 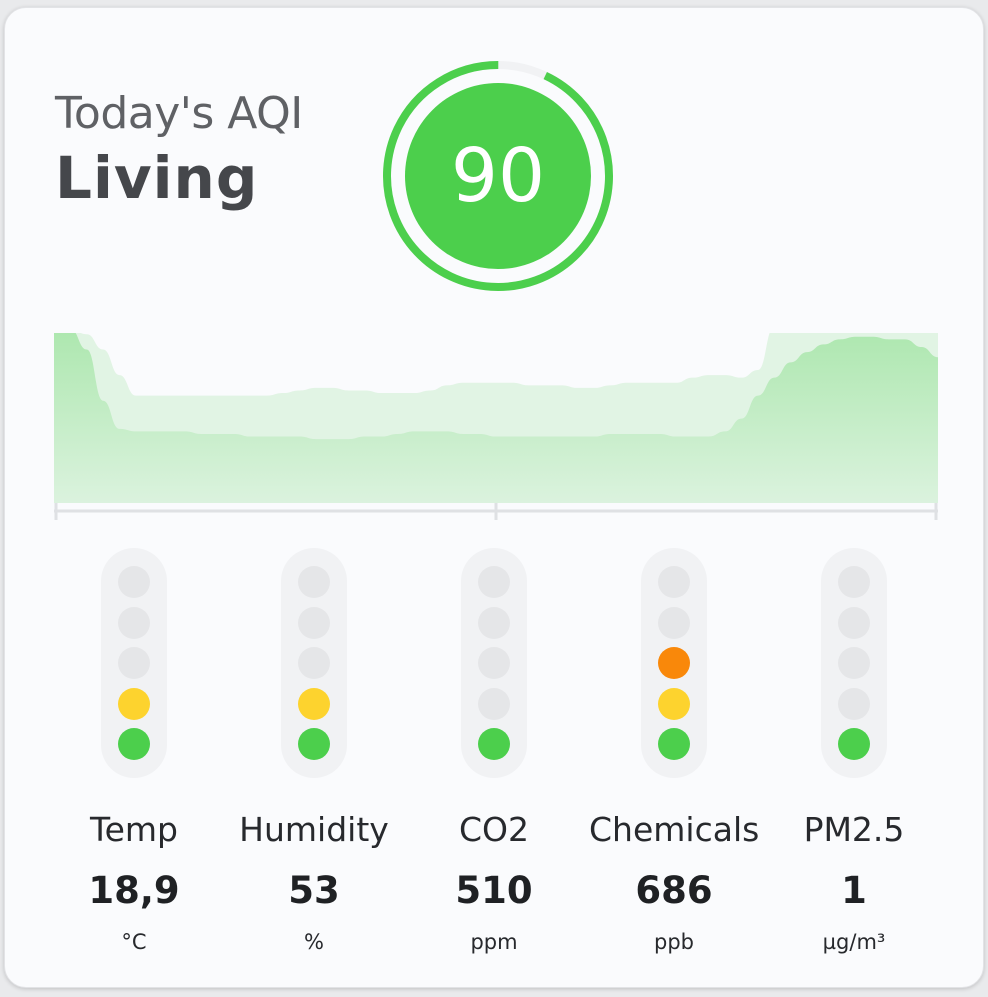 What do you see at coordinates (134, 890) in the screenshot?
I see `sensor-value: 18,9` at bounding box center [134, 890].